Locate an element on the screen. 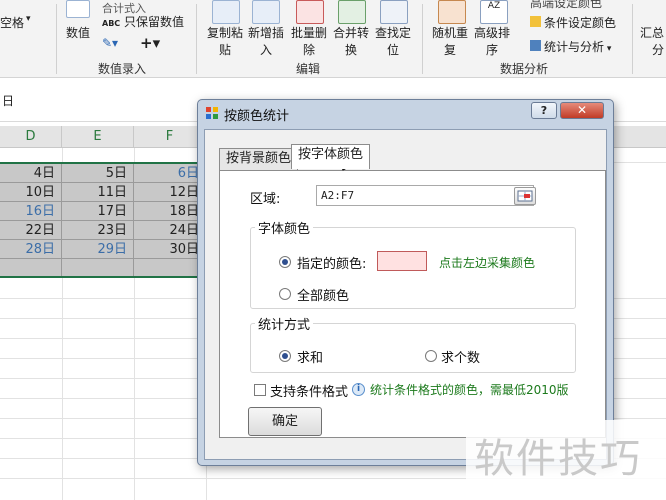  advanced-sort-label-2: 序 is located at coordinates (492, 50).